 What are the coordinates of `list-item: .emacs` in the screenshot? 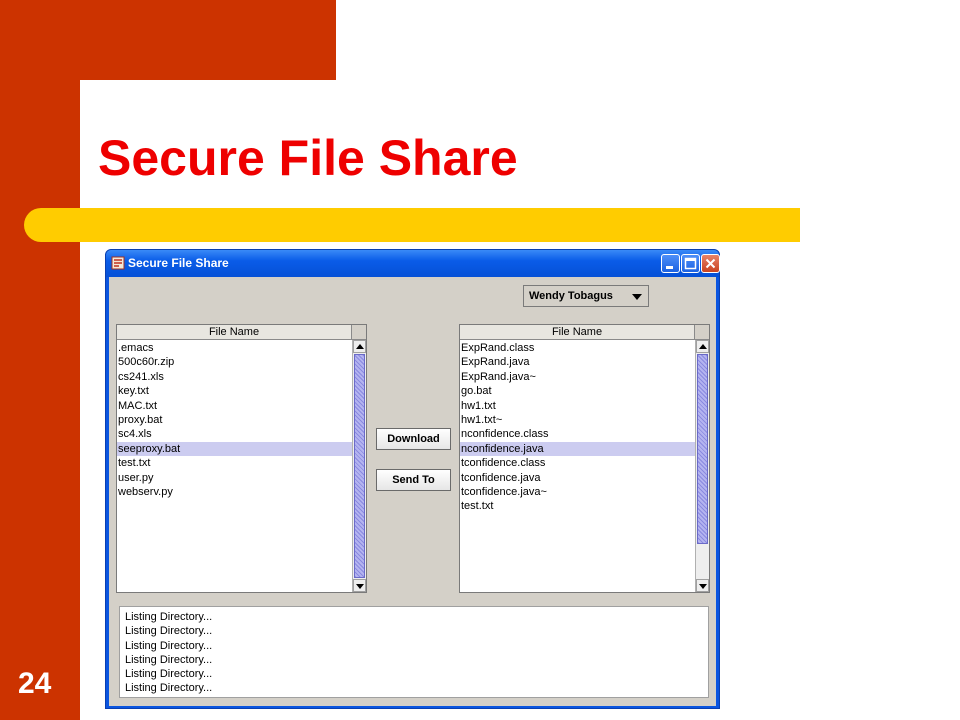 It's located at (234, 348).